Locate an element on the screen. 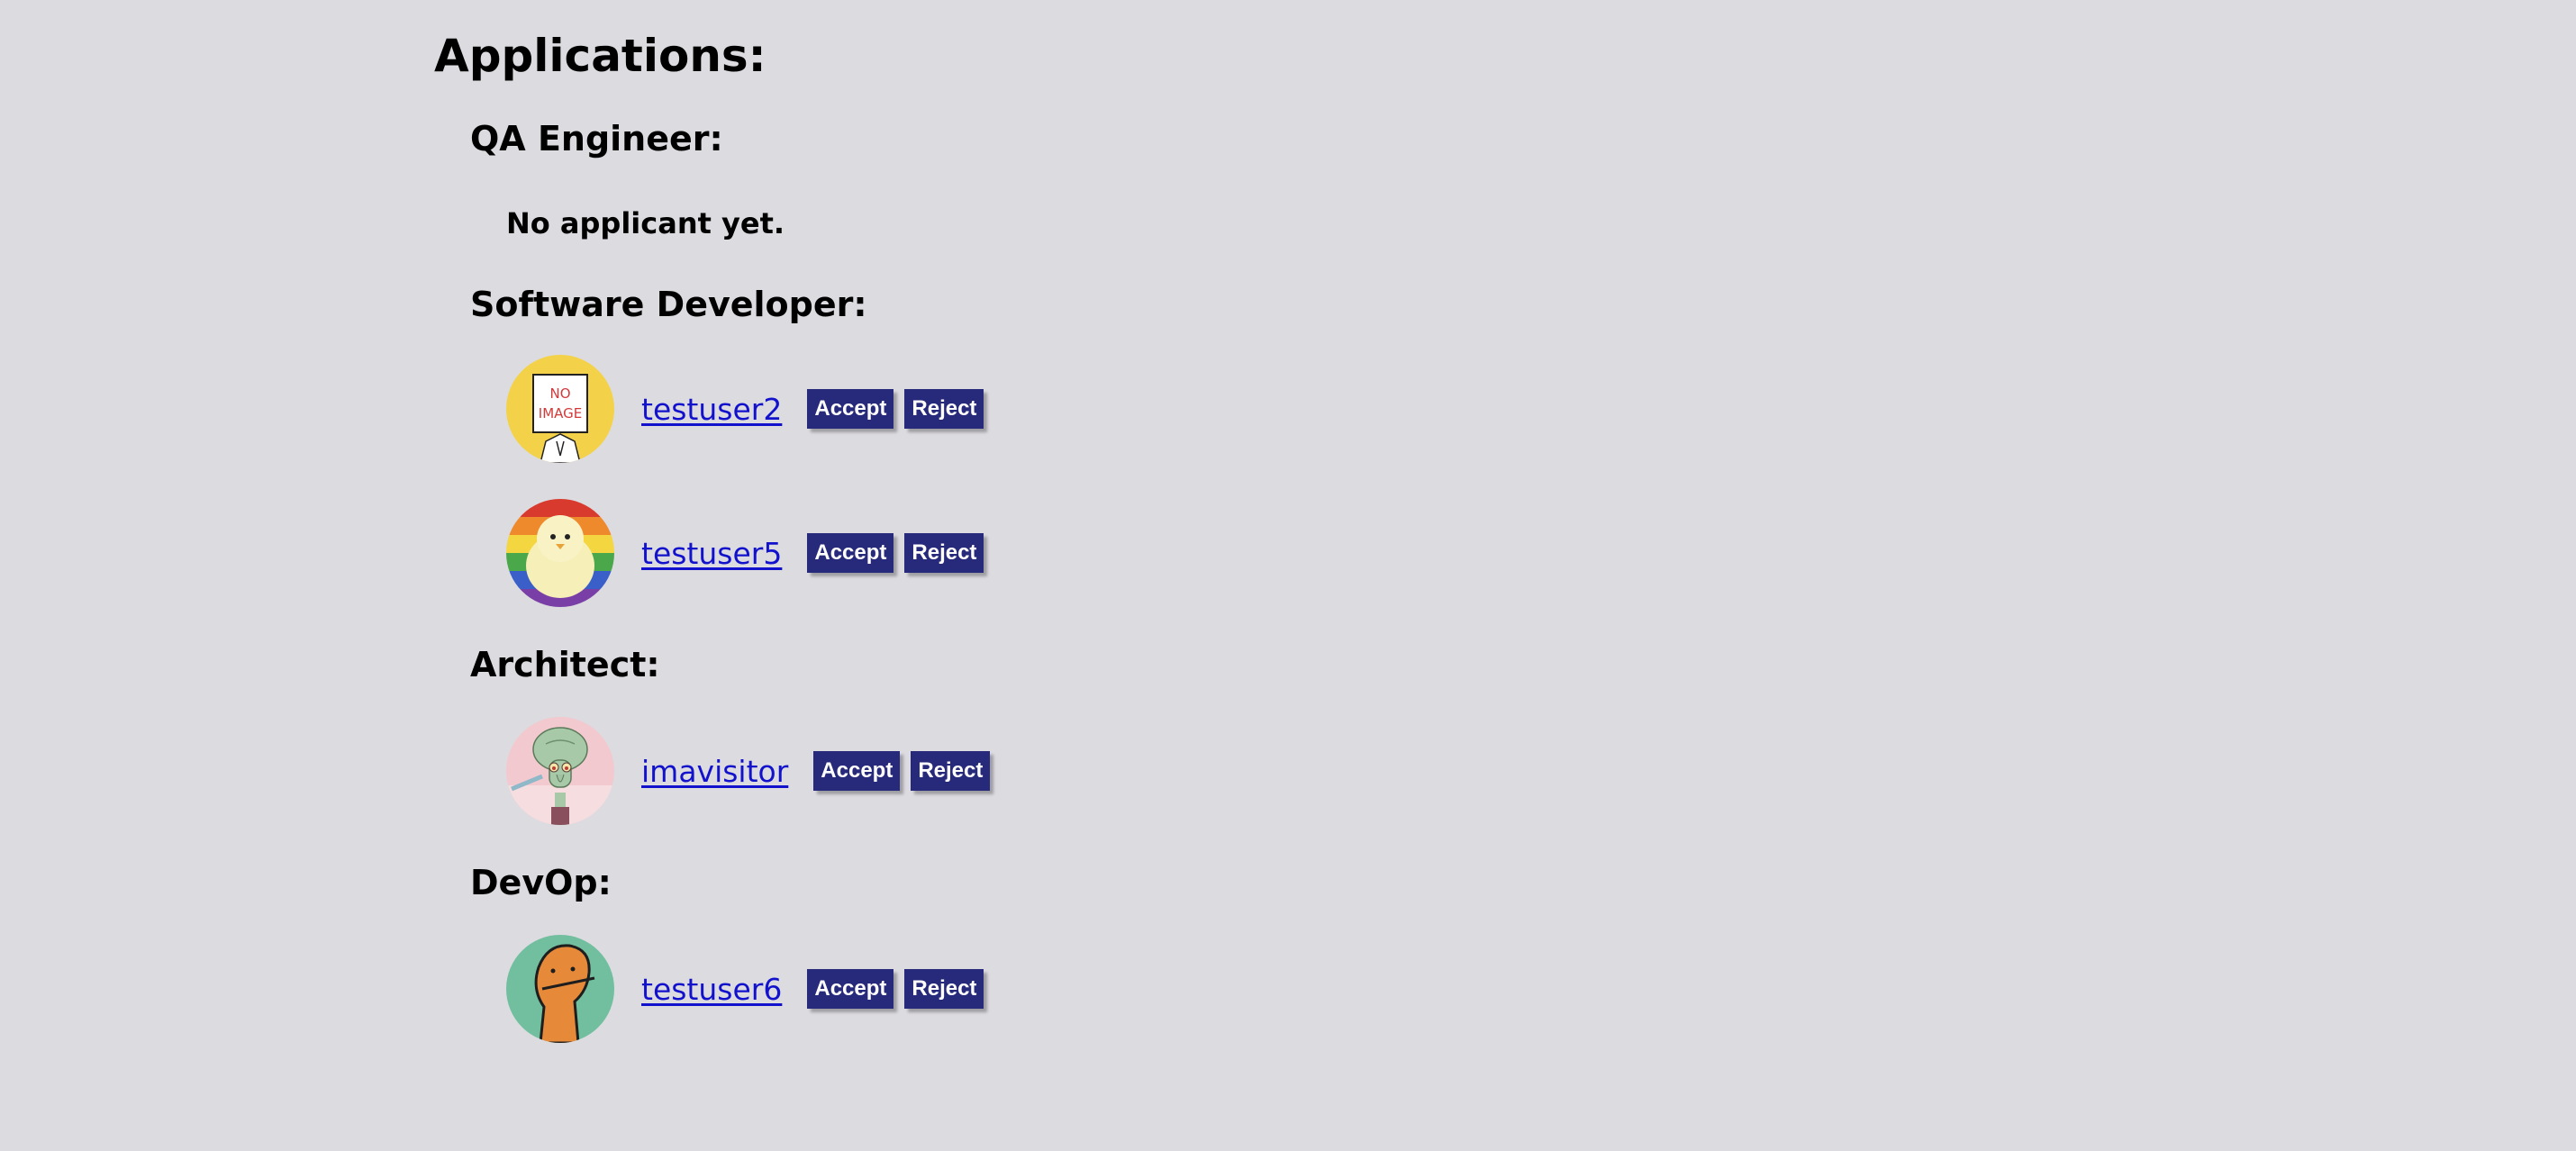 Image resolution: width=2576 pixels, height=1151 pixels. avatar: NO IMAGE is located at coordinates (560, 409).